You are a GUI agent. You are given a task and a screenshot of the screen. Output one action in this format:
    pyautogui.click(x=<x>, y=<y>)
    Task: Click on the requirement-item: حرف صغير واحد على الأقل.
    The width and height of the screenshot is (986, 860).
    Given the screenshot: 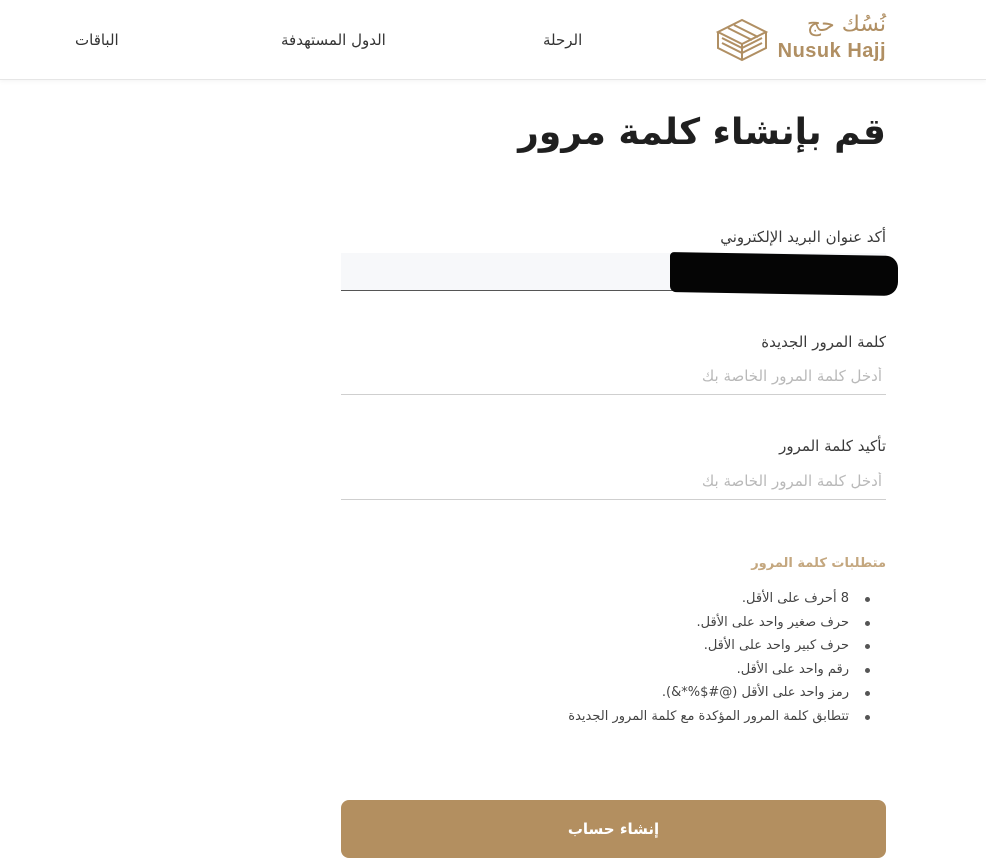 What is the action you would take?
    pyautogui.click(x=719, y=623)
    